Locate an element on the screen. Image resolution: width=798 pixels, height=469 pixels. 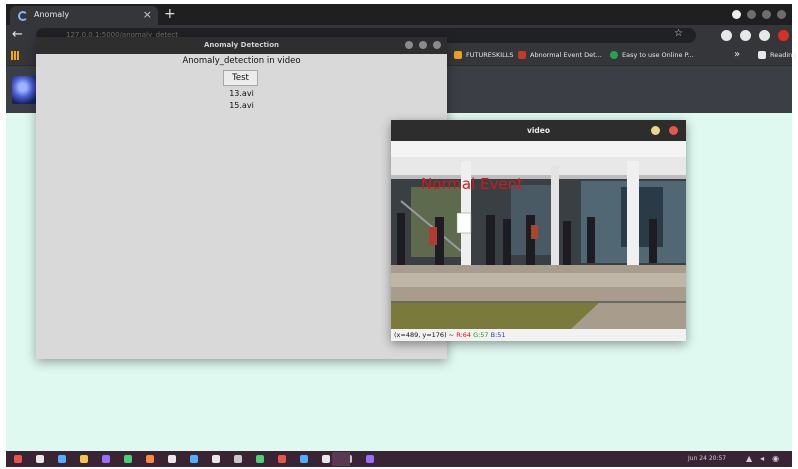
maximize-icon is located at coordinates (423, 45).